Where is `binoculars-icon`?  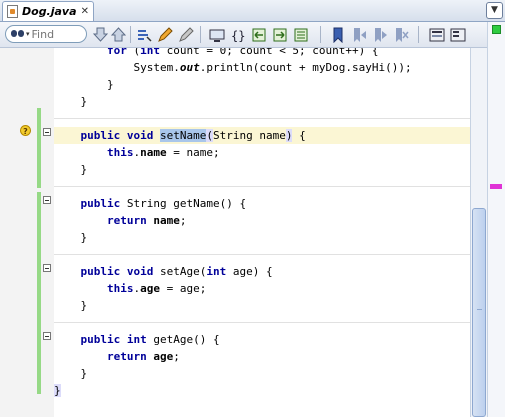
binoculars-icon is located at coordinates (18, 34).